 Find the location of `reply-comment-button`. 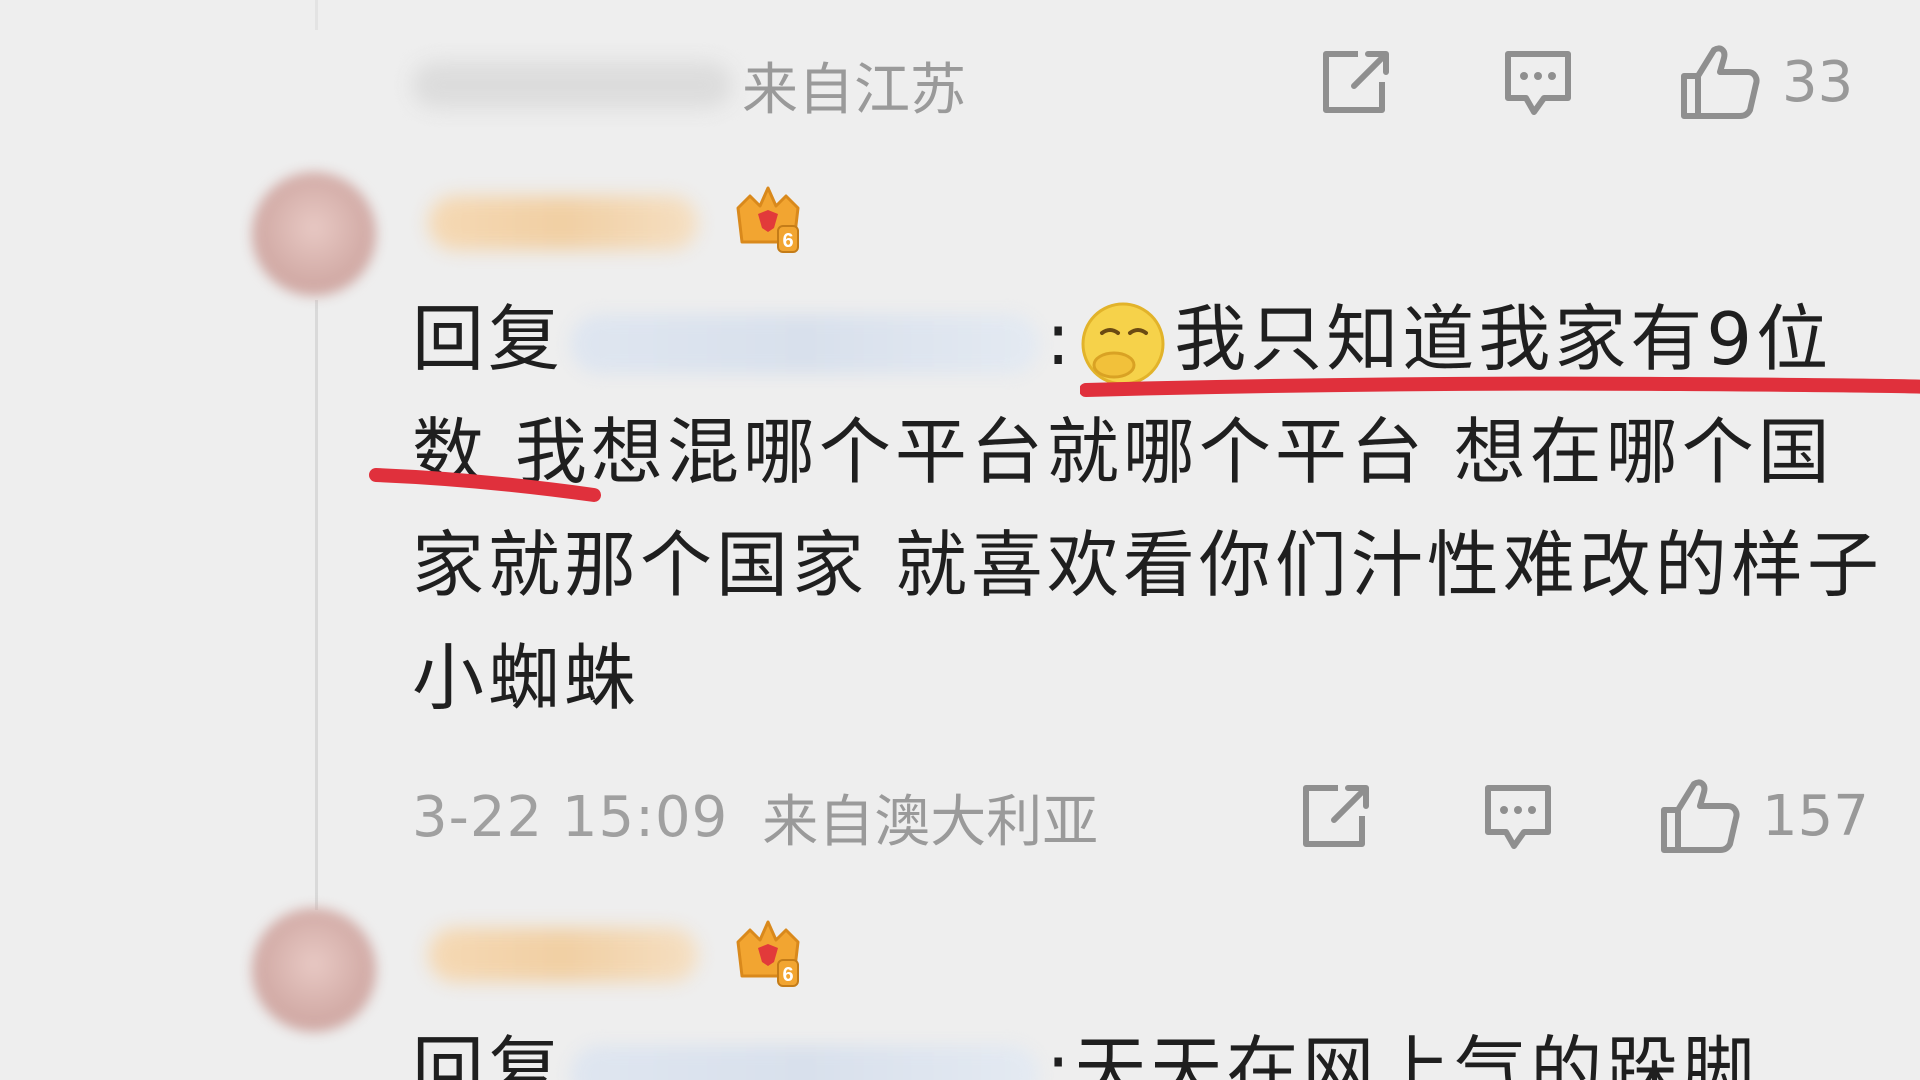

reply-comment-button is located at coordinates (1518, 818).